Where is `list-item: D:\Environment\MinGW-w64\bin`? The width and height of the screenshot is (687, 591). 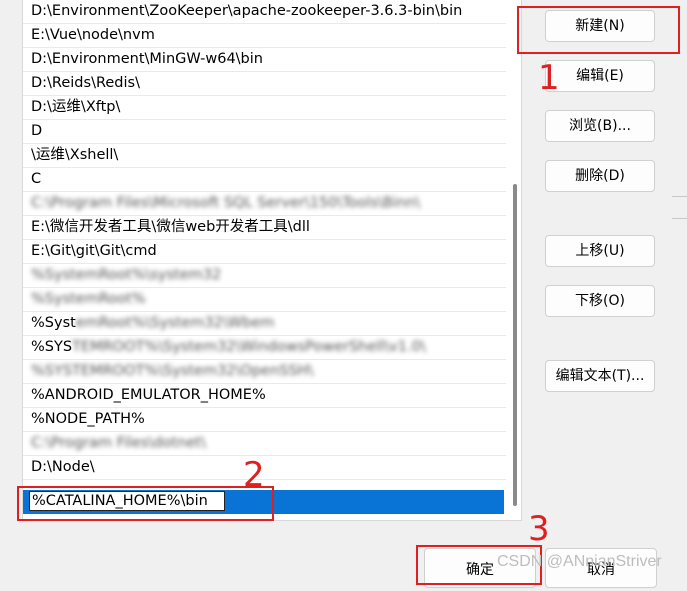 list-item: D:\Environment\MinGW-w64\bin is located at coordinates (264, 60).